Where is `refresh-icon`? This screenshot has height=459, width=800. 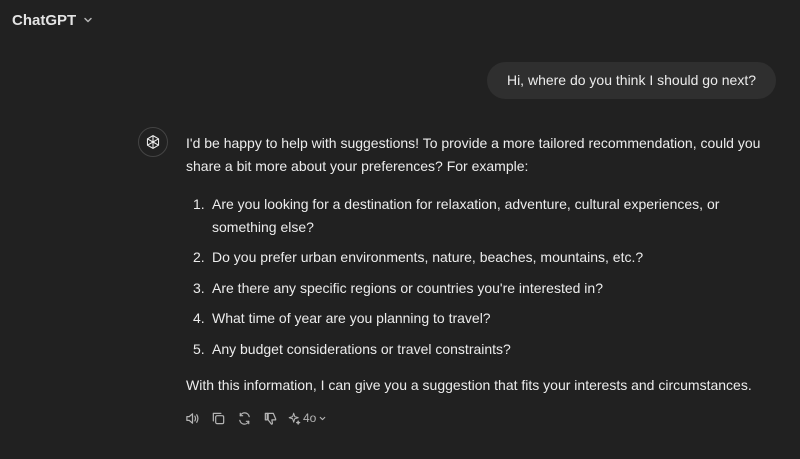 refresh-icon is located at coordinates (244, 418).